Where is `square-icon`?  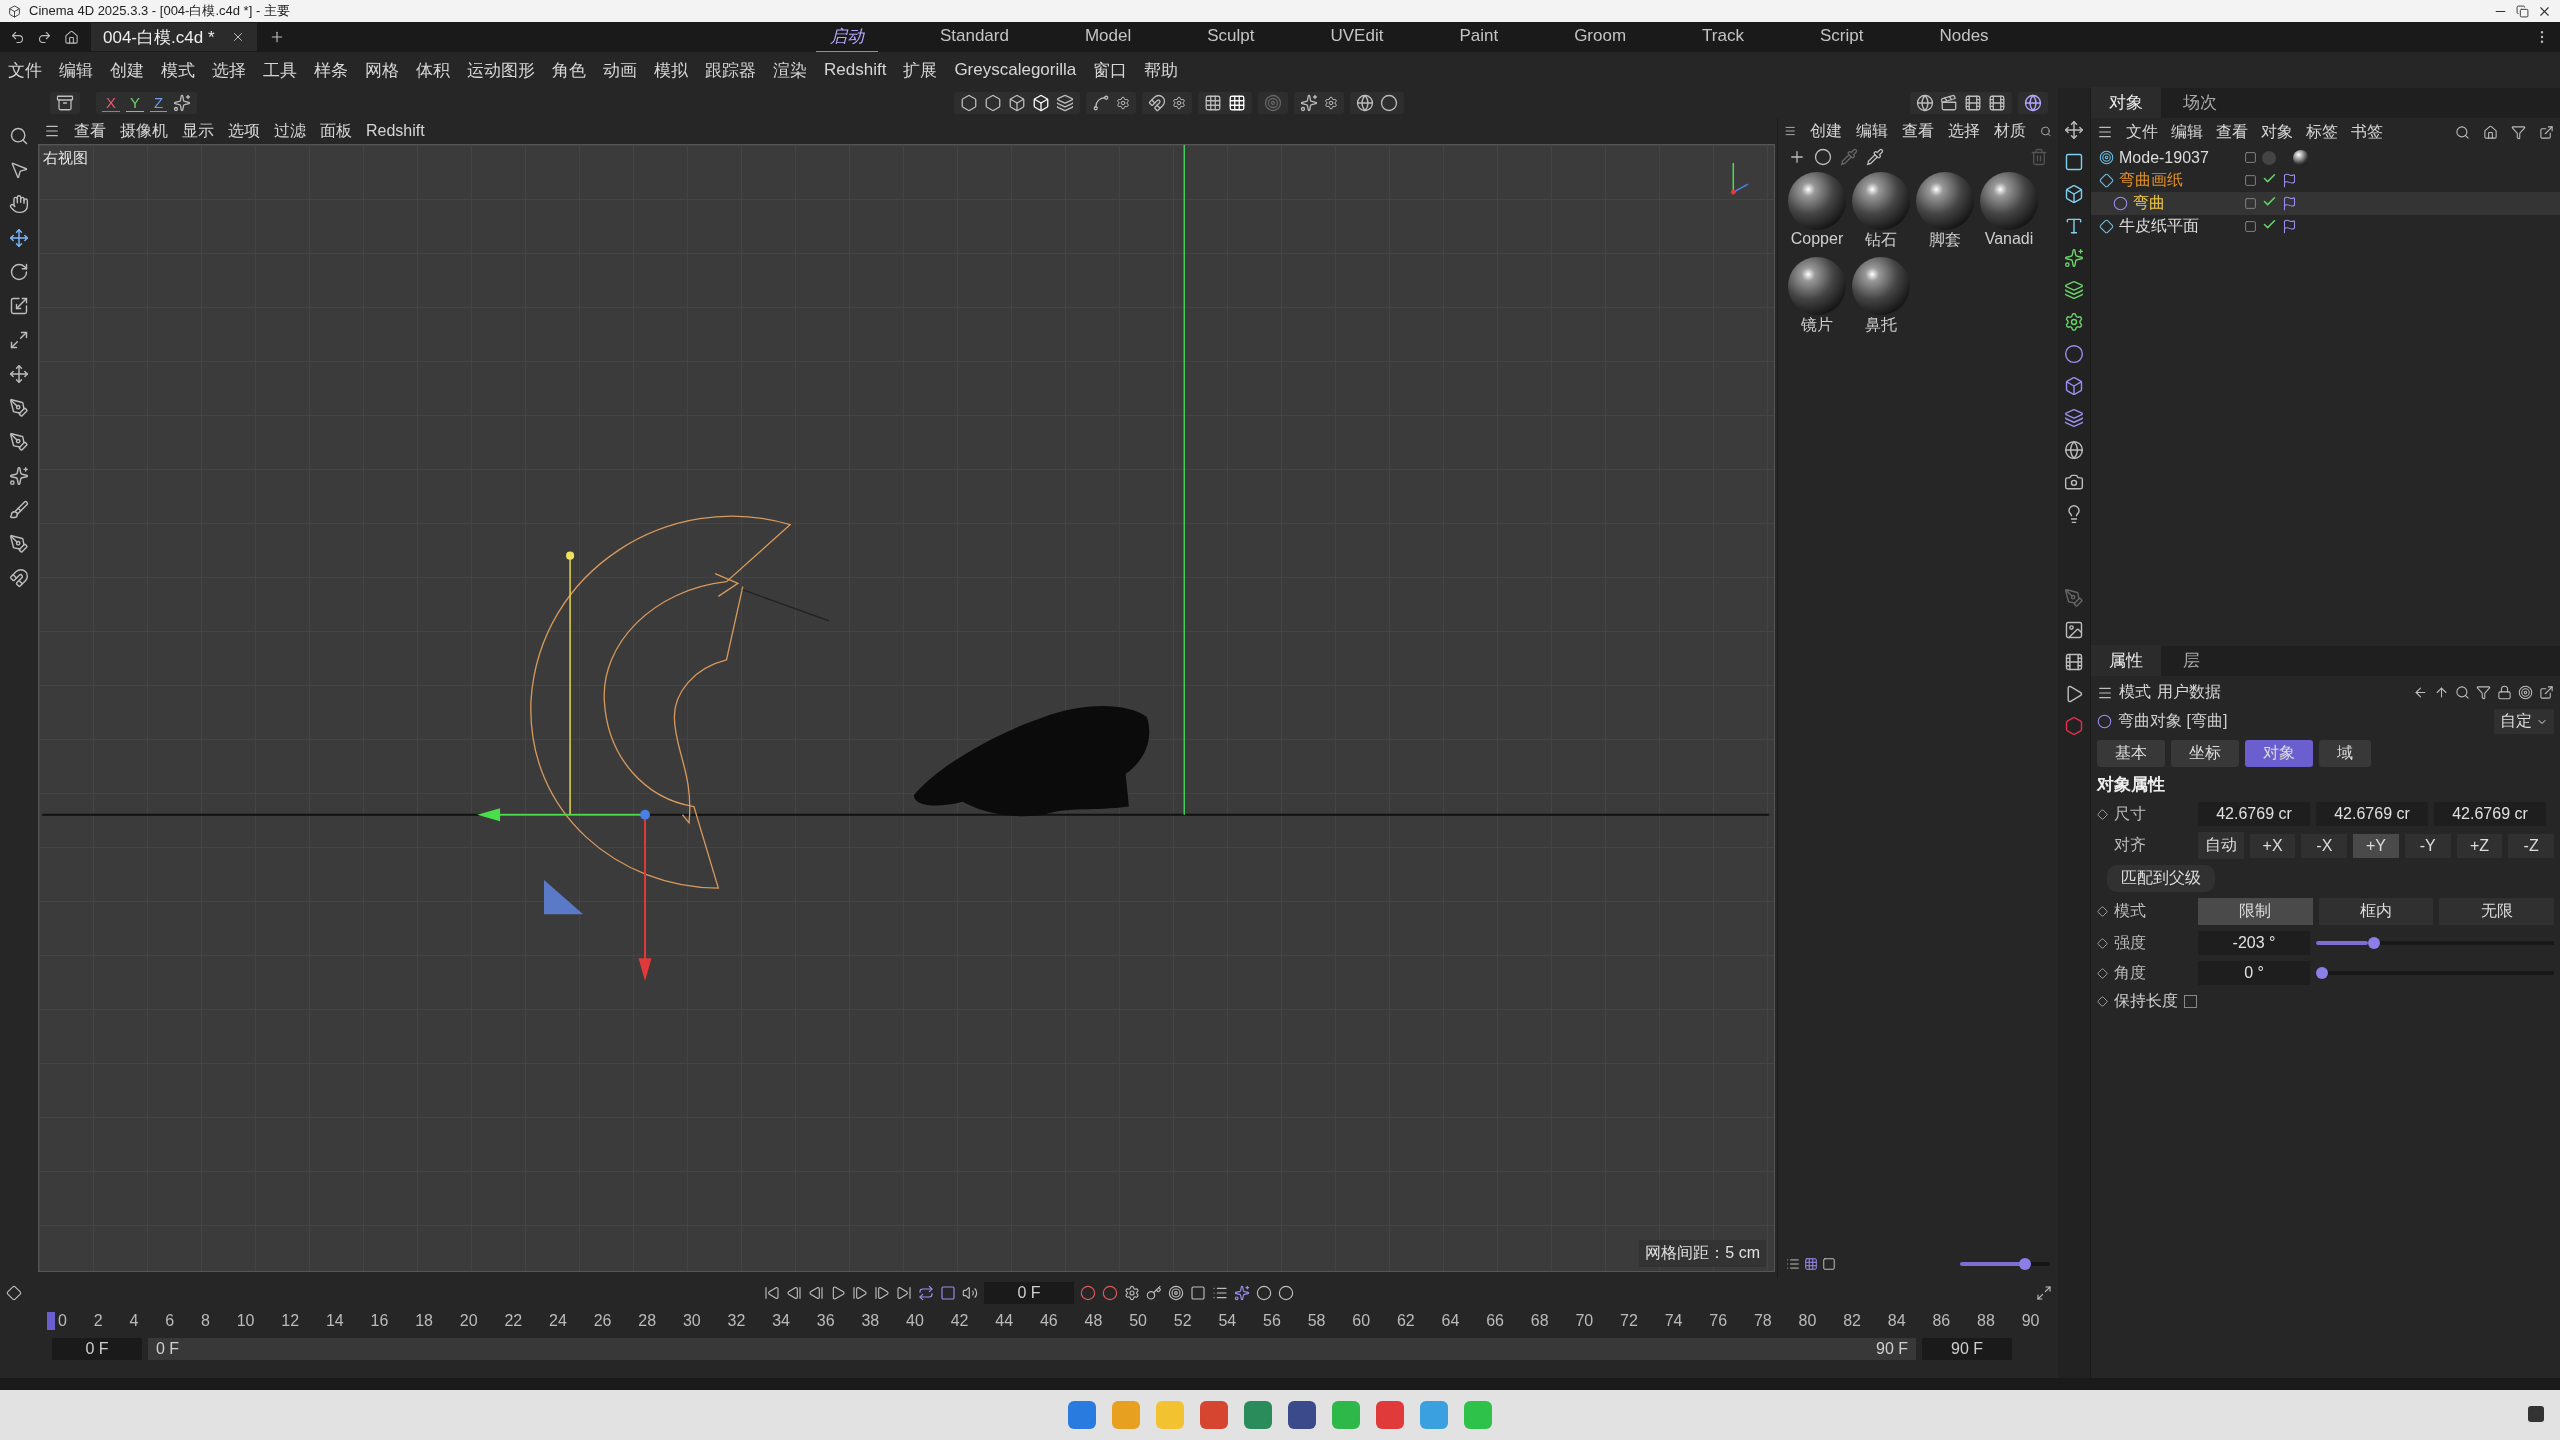
square-icon is located at coordinates (2074, 162).